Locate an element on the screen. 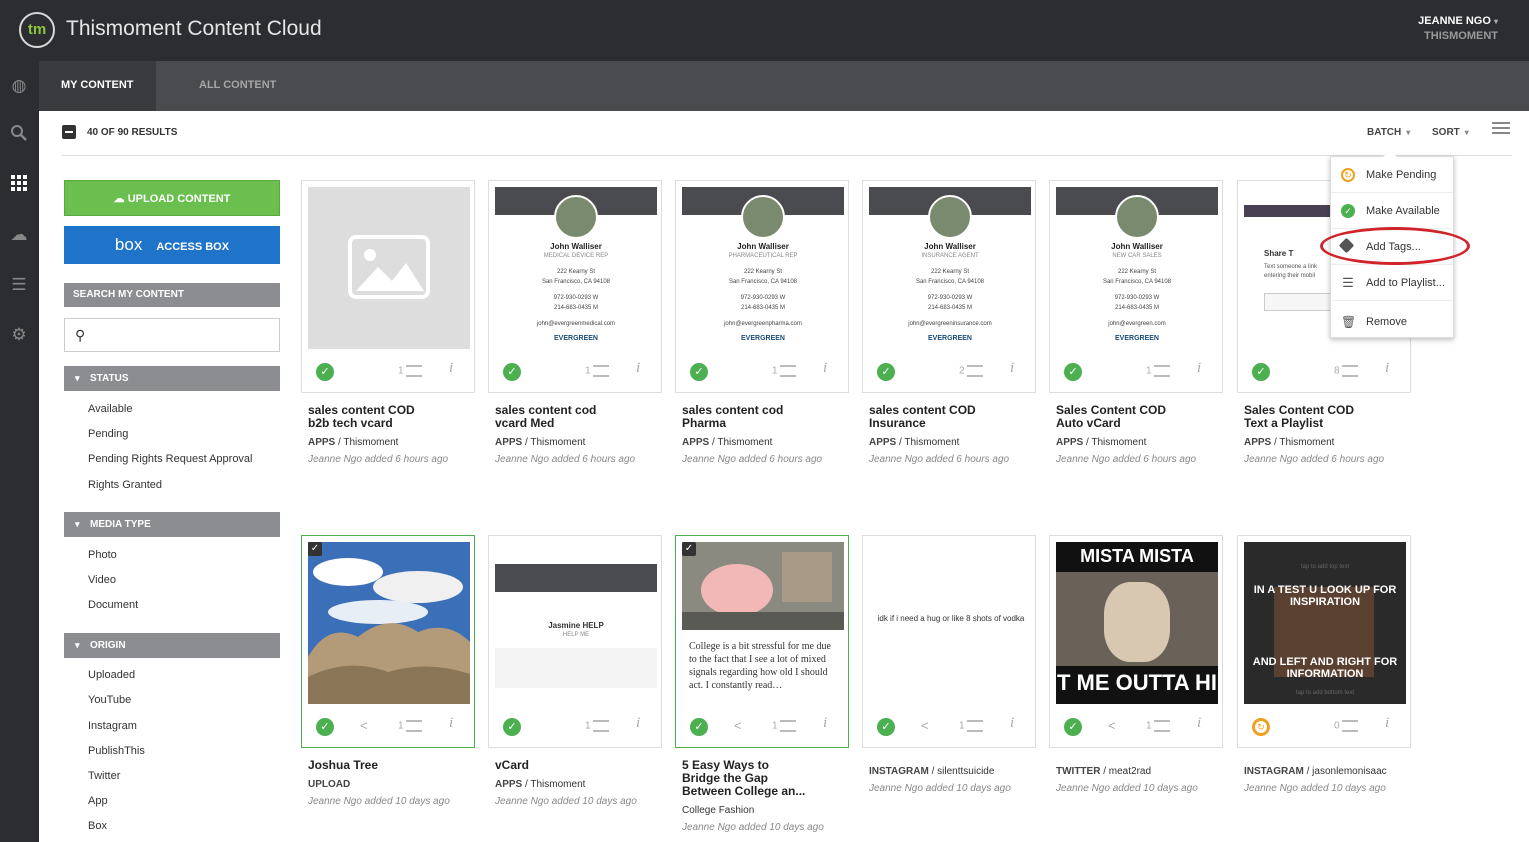 This screenshot has height=842, width=1529. globe-icon: ◍ is located at coordinates (19, 86).